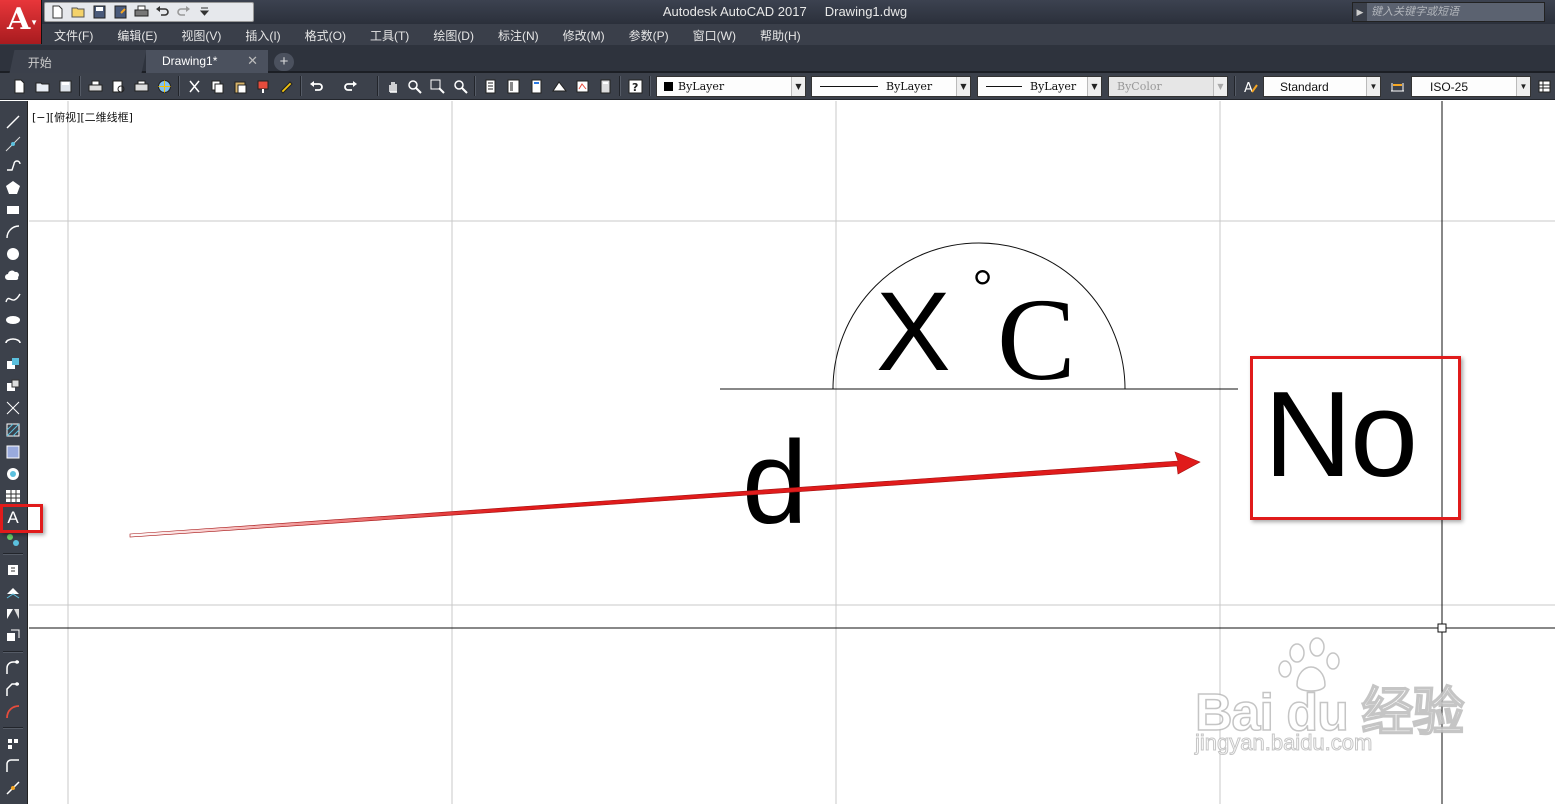  Describe the element at coordinates (1039, 86) in the screenshot. I see `lineweight-control: ByLayer ▼` at that location.